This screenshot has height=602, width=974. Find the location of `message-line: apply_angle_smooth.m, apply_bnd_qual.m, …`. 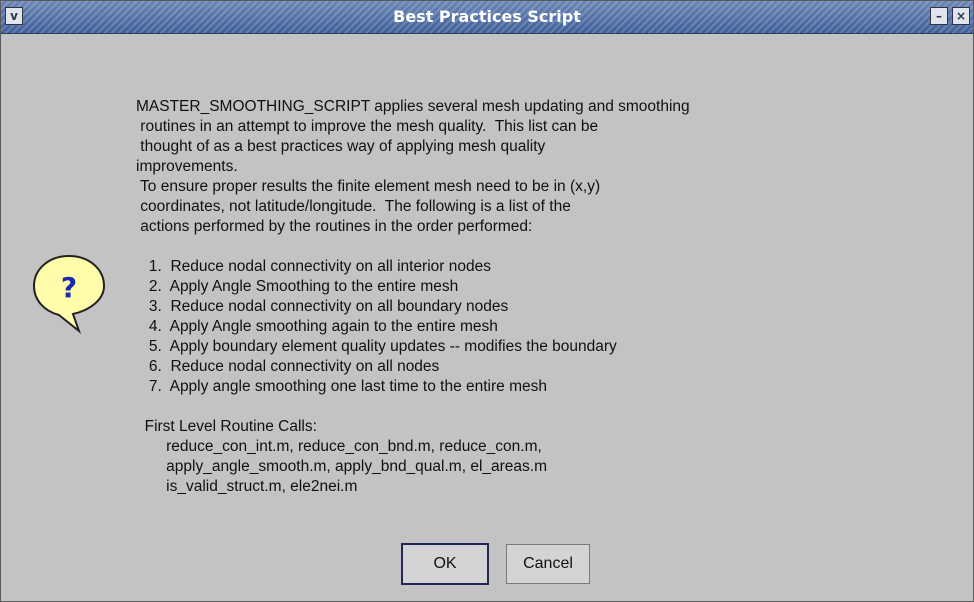

message-line: apply_angle_smooth.m, apply_bnd_qual.m, … is located at coordinates (341, 466).